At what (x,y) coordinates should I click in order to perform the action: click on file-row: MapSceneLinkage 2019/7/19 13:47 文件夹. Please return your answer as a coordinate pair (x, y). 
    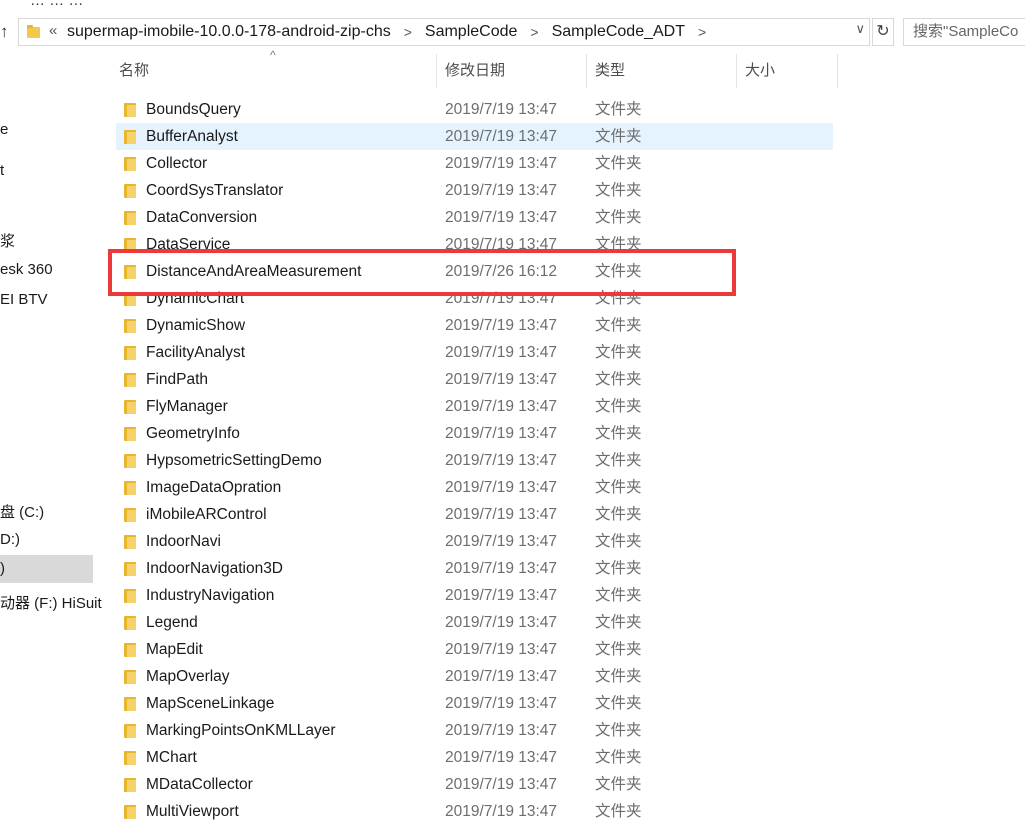
    Looking at the image, I should click on (474, 703).